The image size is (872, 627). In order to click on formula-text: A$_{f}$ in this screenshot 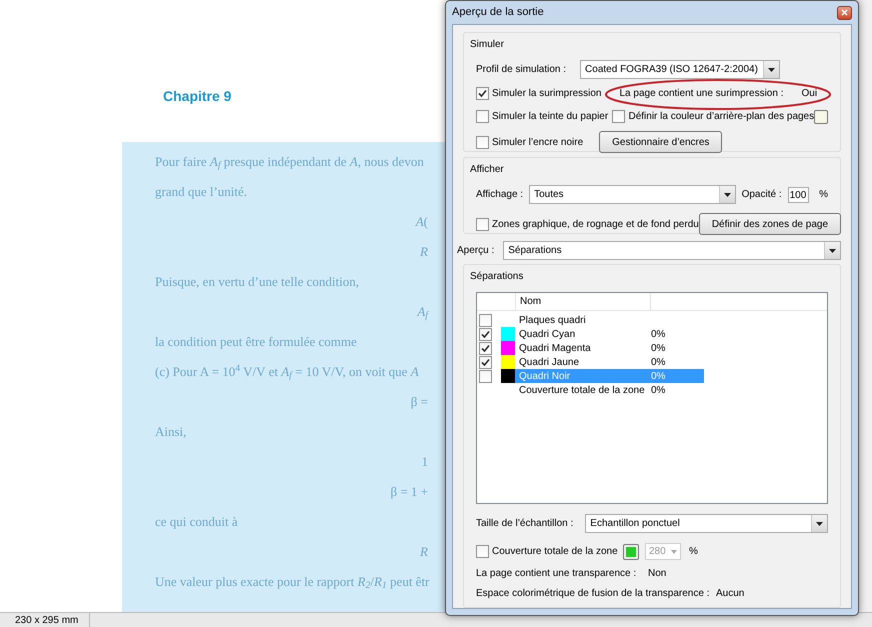, I will do `click(423, 312)`.